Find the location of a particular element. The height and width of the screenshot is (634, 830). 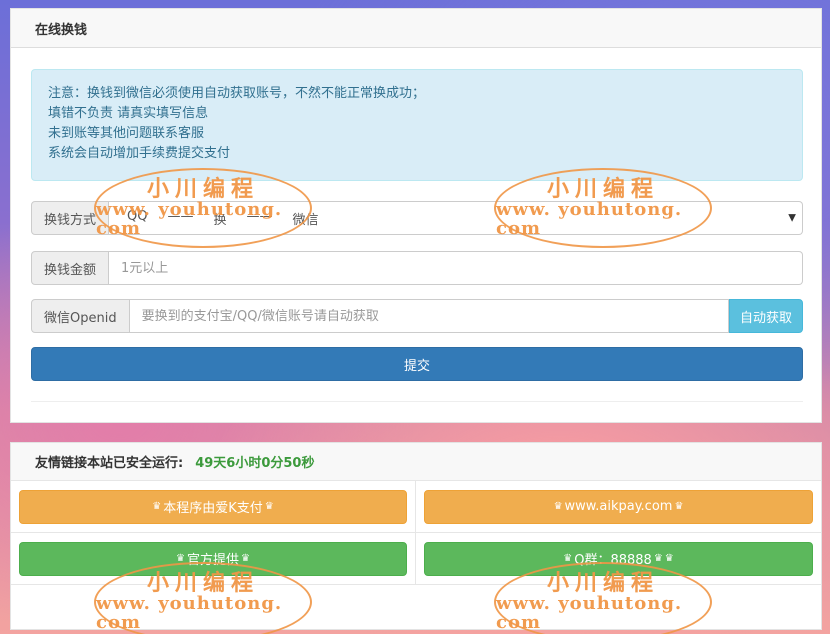

link-cell: ♛ 官方提供 ♛ is located at coordinates (213, 559).